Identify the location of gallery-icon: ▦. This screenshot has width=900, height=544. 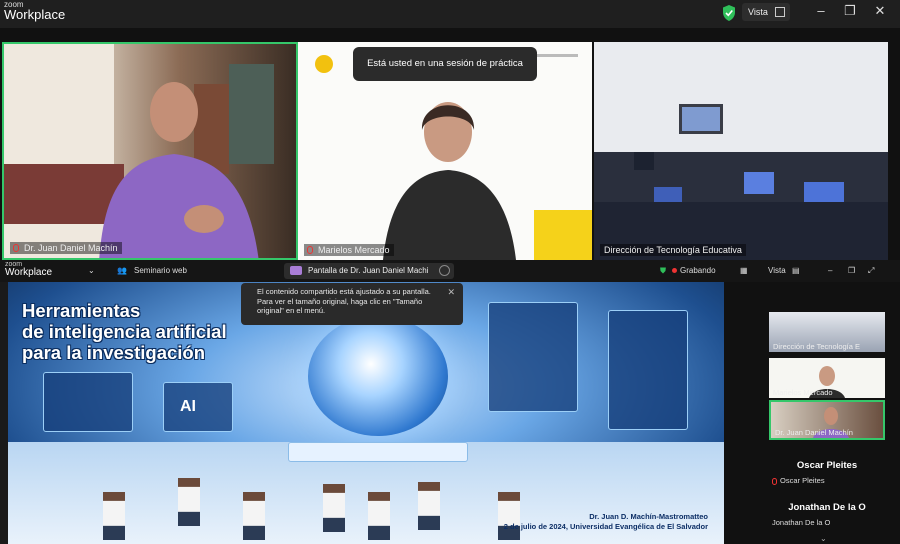
(744, 270).